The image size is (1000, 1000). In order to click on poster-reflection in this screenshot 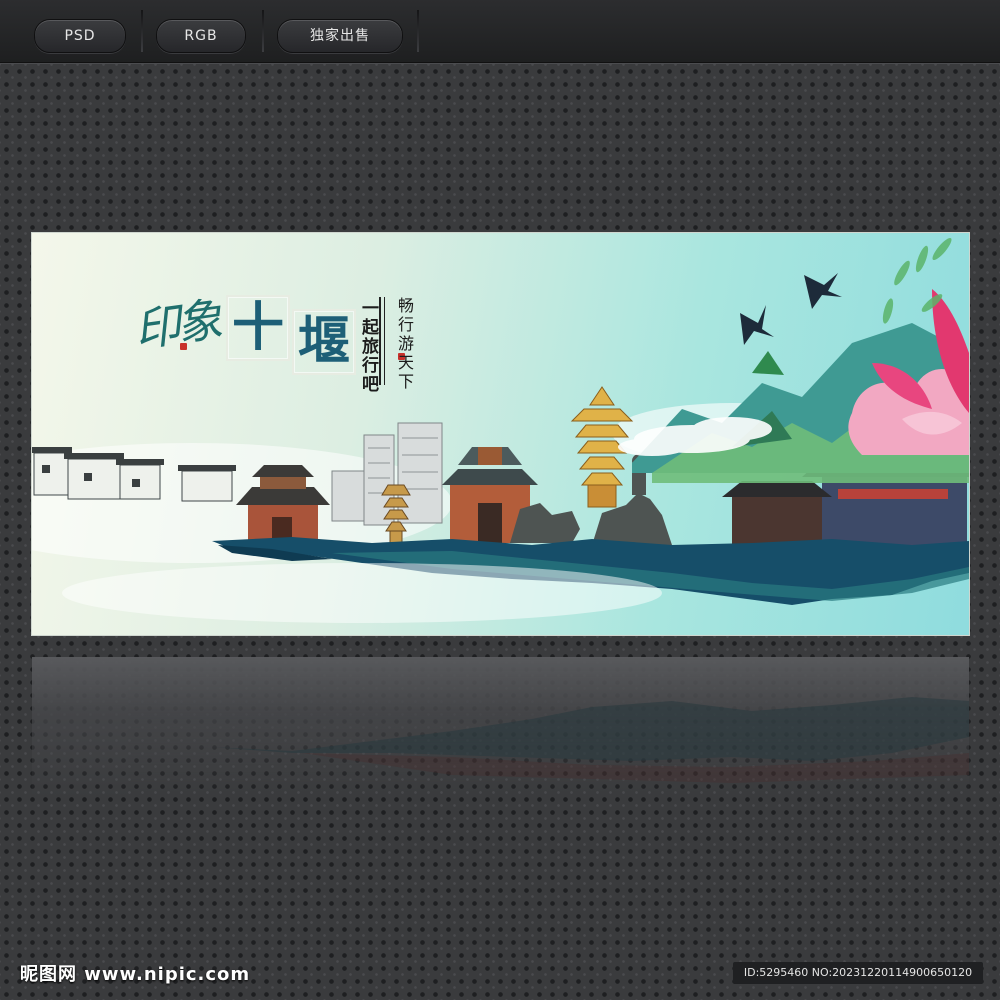, I will do `click(500, 727)`.